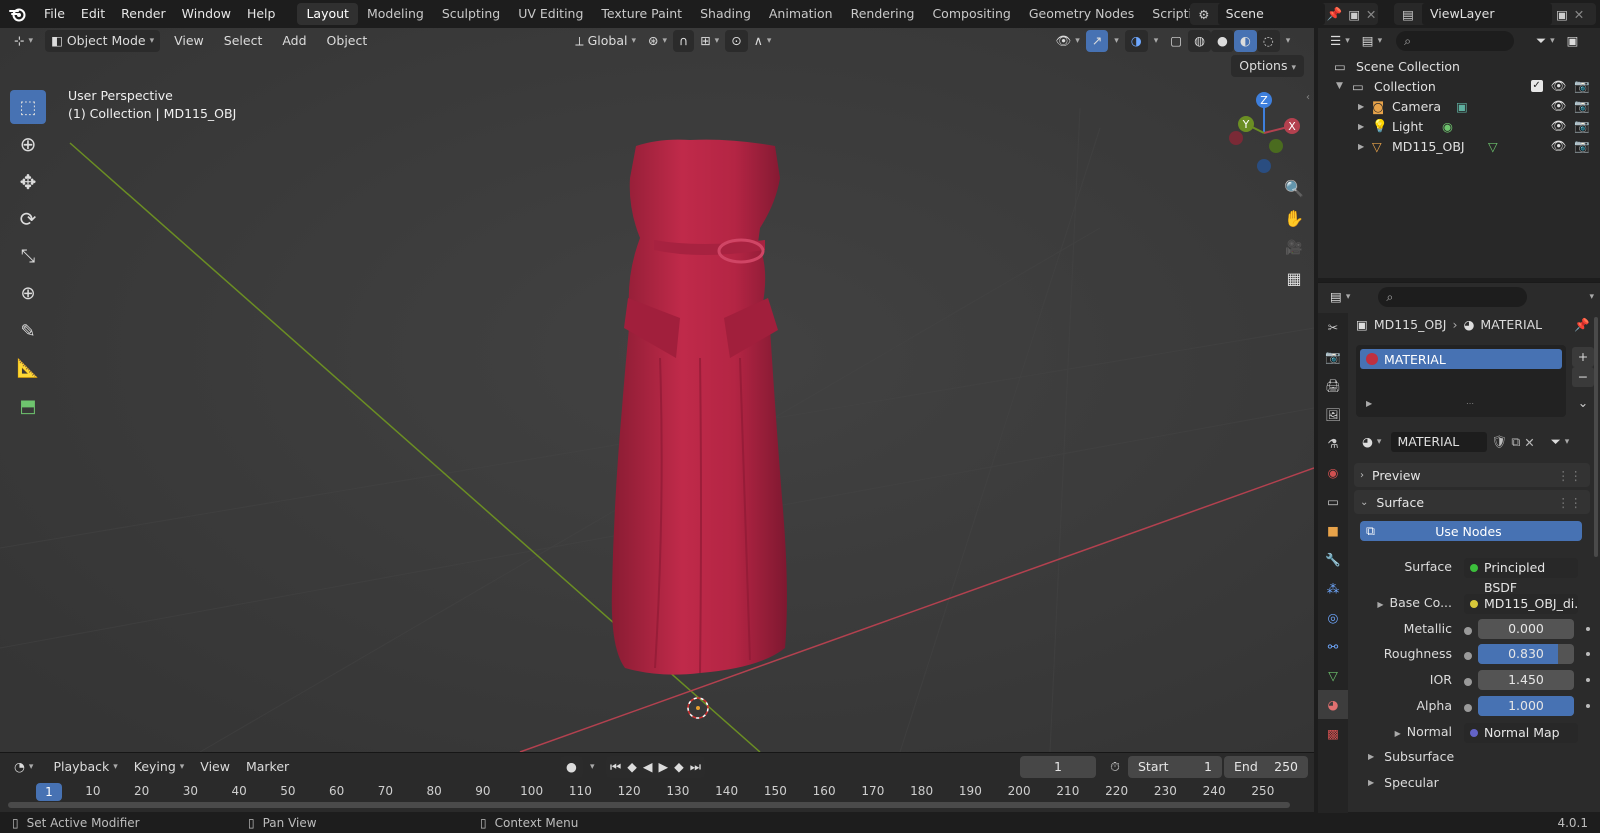 This screenshot has height=833, width=1600. Describe the element at coordinates (28, 144) in the screenshot. I see `cursor-tool: ⊕` at that location.